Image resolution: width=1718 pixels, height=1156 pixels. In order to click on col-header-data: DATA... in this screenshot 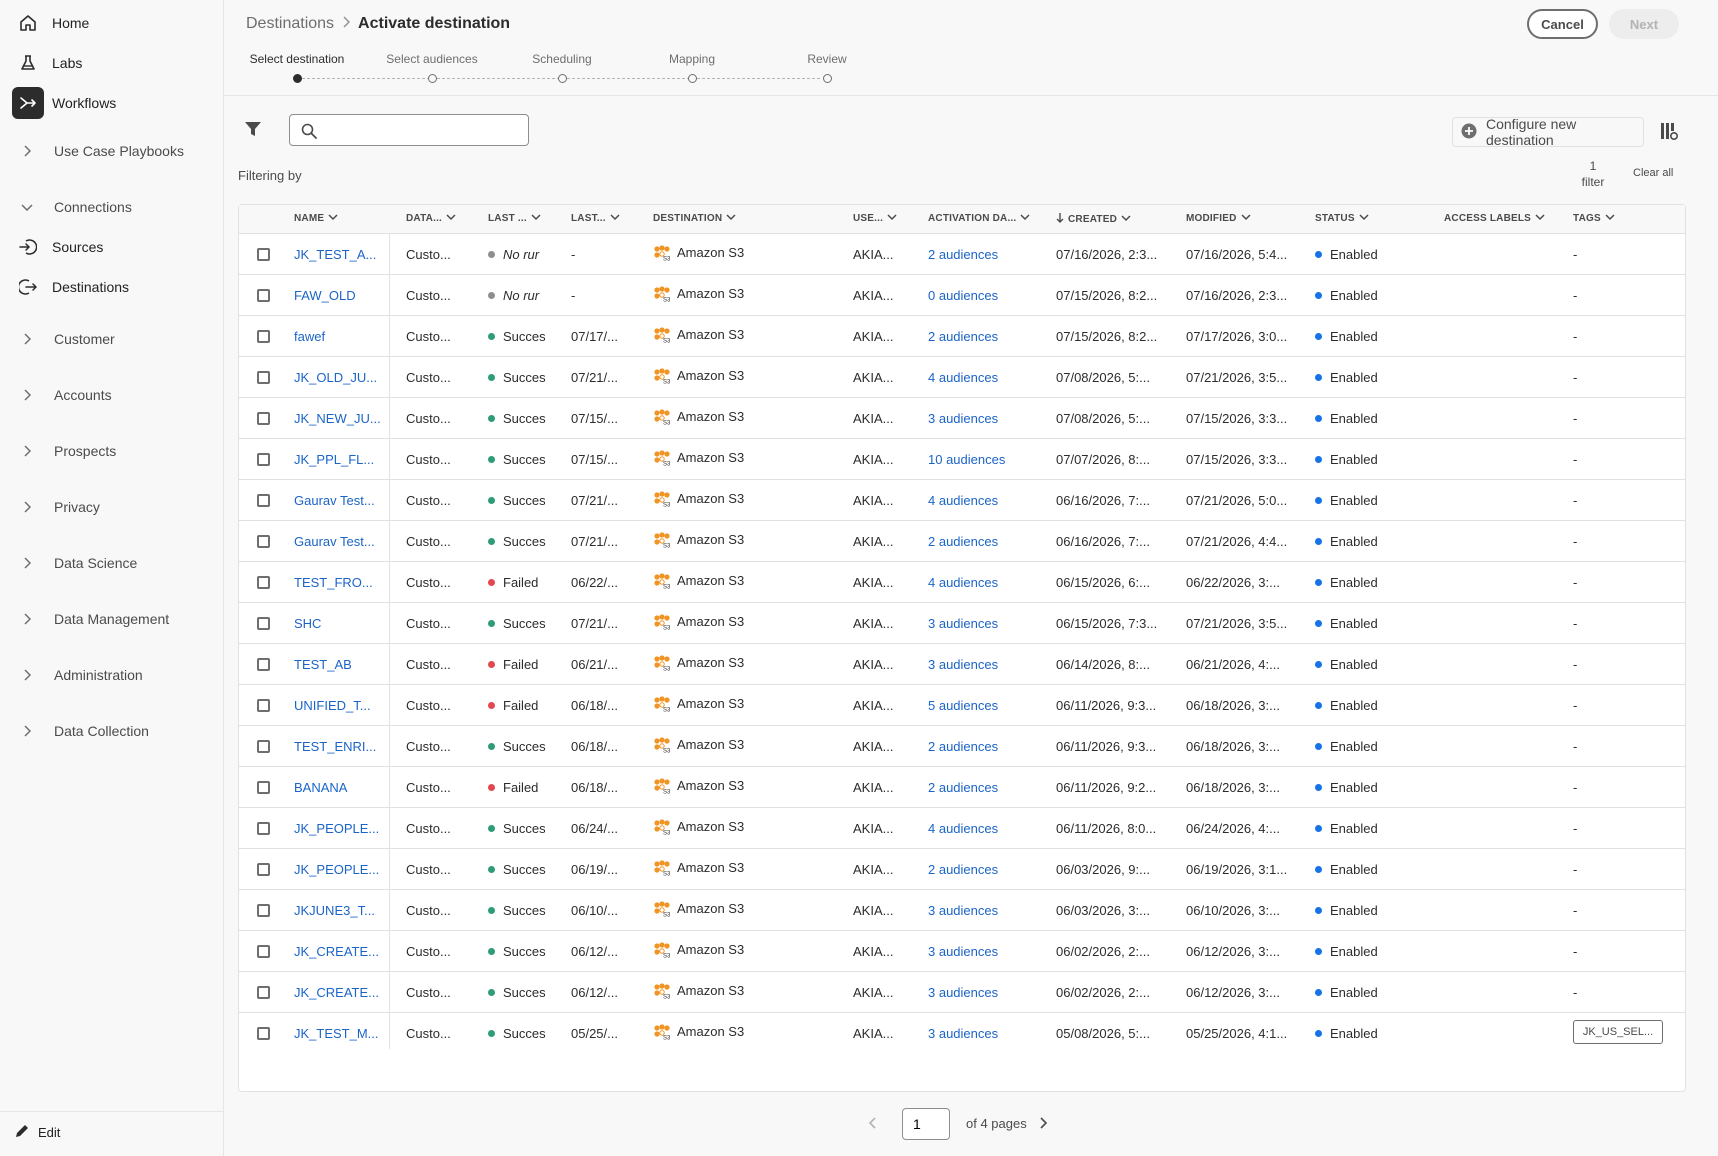, I will do `click(431, 218)`.